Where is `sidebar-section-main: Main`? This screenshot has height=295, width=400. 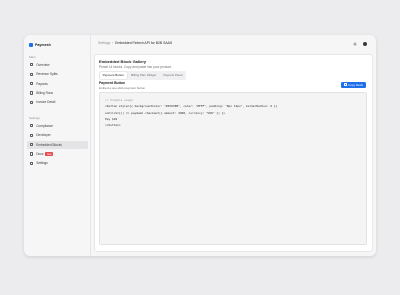
sidebar-section-main: Main is located at coordinates (32, 57).